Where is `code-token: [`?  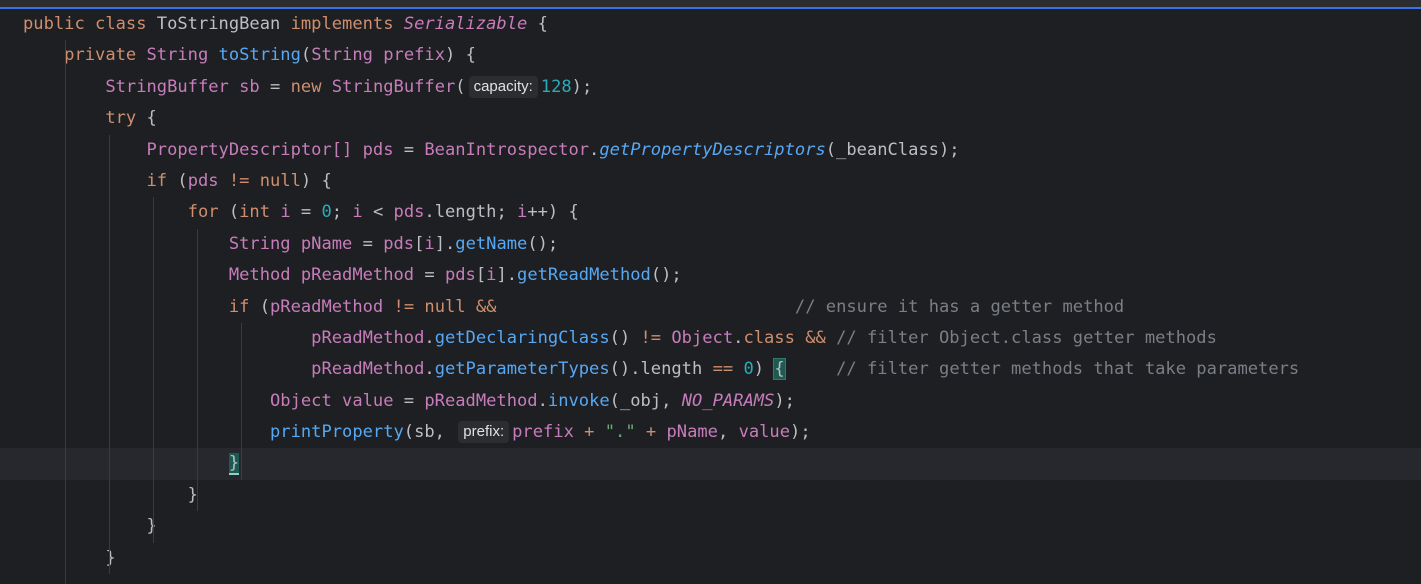
code-token: [ is located at coordinates (419, 243).